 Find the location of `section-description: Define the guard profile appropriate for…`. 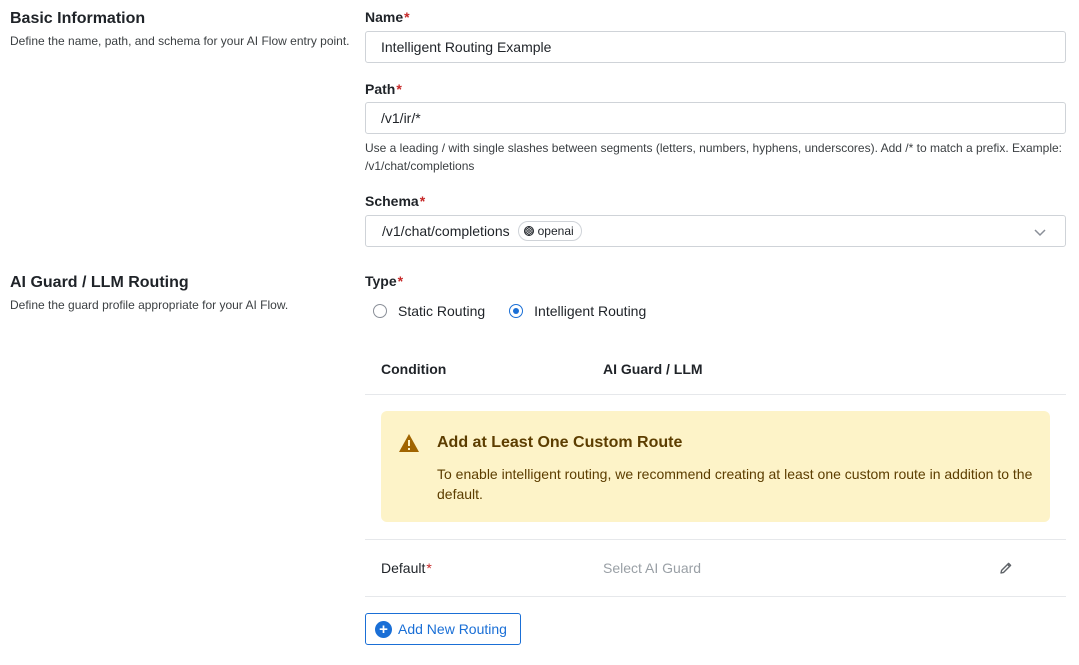

section-description: Define the guard profile appropriate for… is located at coordinates (149, 305).